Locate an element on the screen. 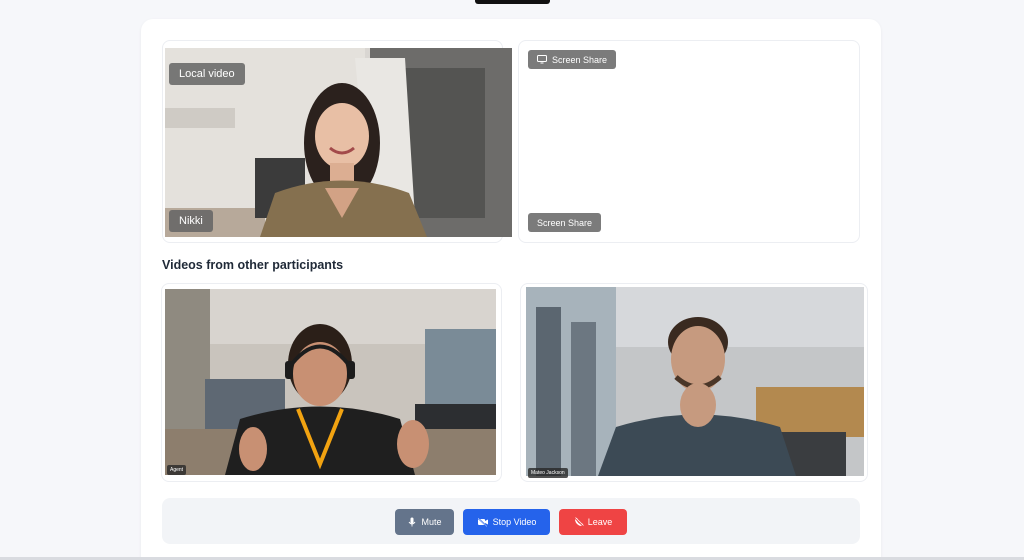 Image resolution: width=1024 pixels, height=560 pixels. phone-off-icon is located at coordinates (579, 522).